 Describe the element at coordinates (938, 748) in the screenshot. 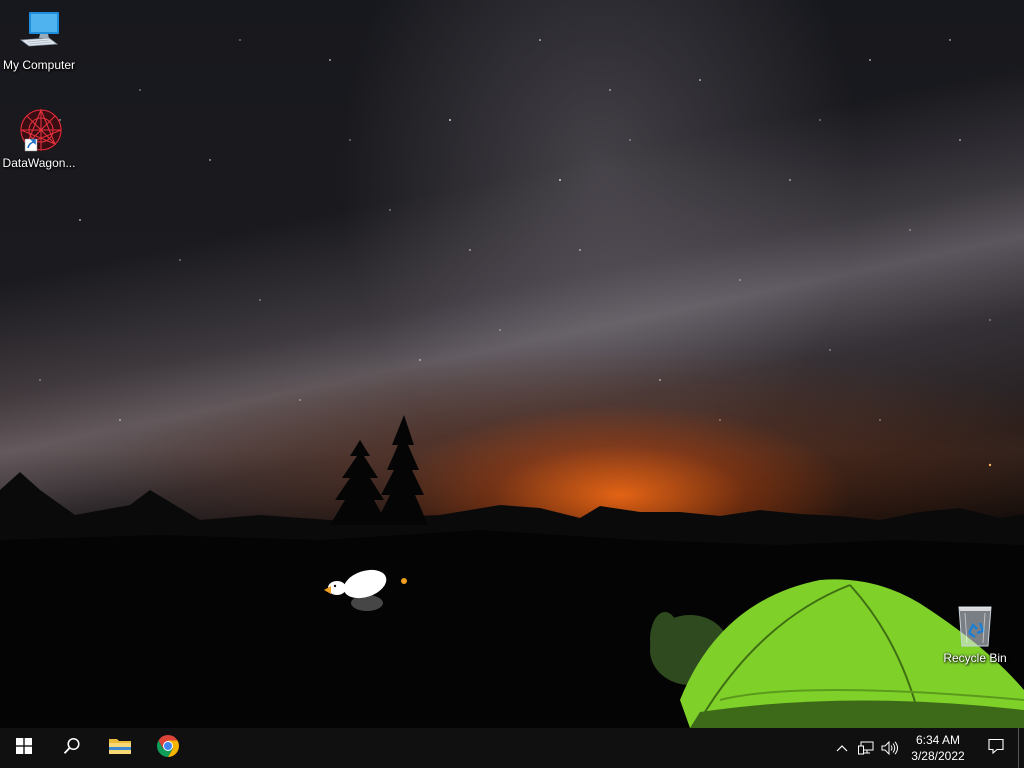

I see `taskbar-clock: 6:34 AM 3/28/2022` at that location.